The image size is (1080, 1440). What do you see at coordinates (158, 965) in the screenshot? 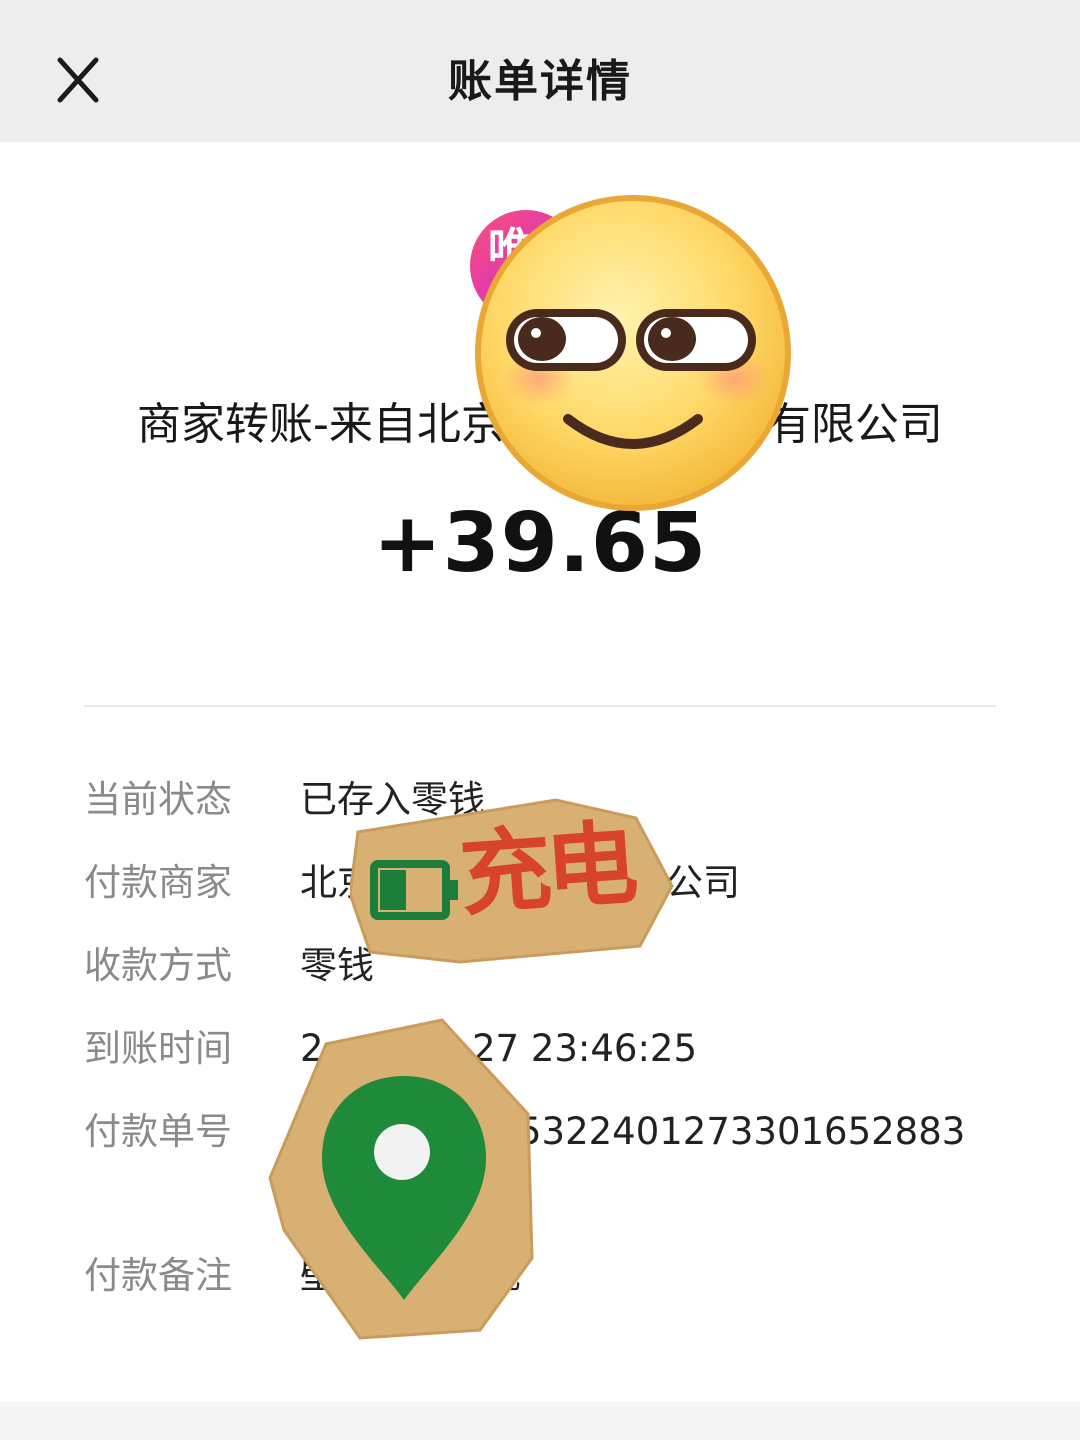
I see `detail-label: 收款方式` at bounding box center [158, 965].